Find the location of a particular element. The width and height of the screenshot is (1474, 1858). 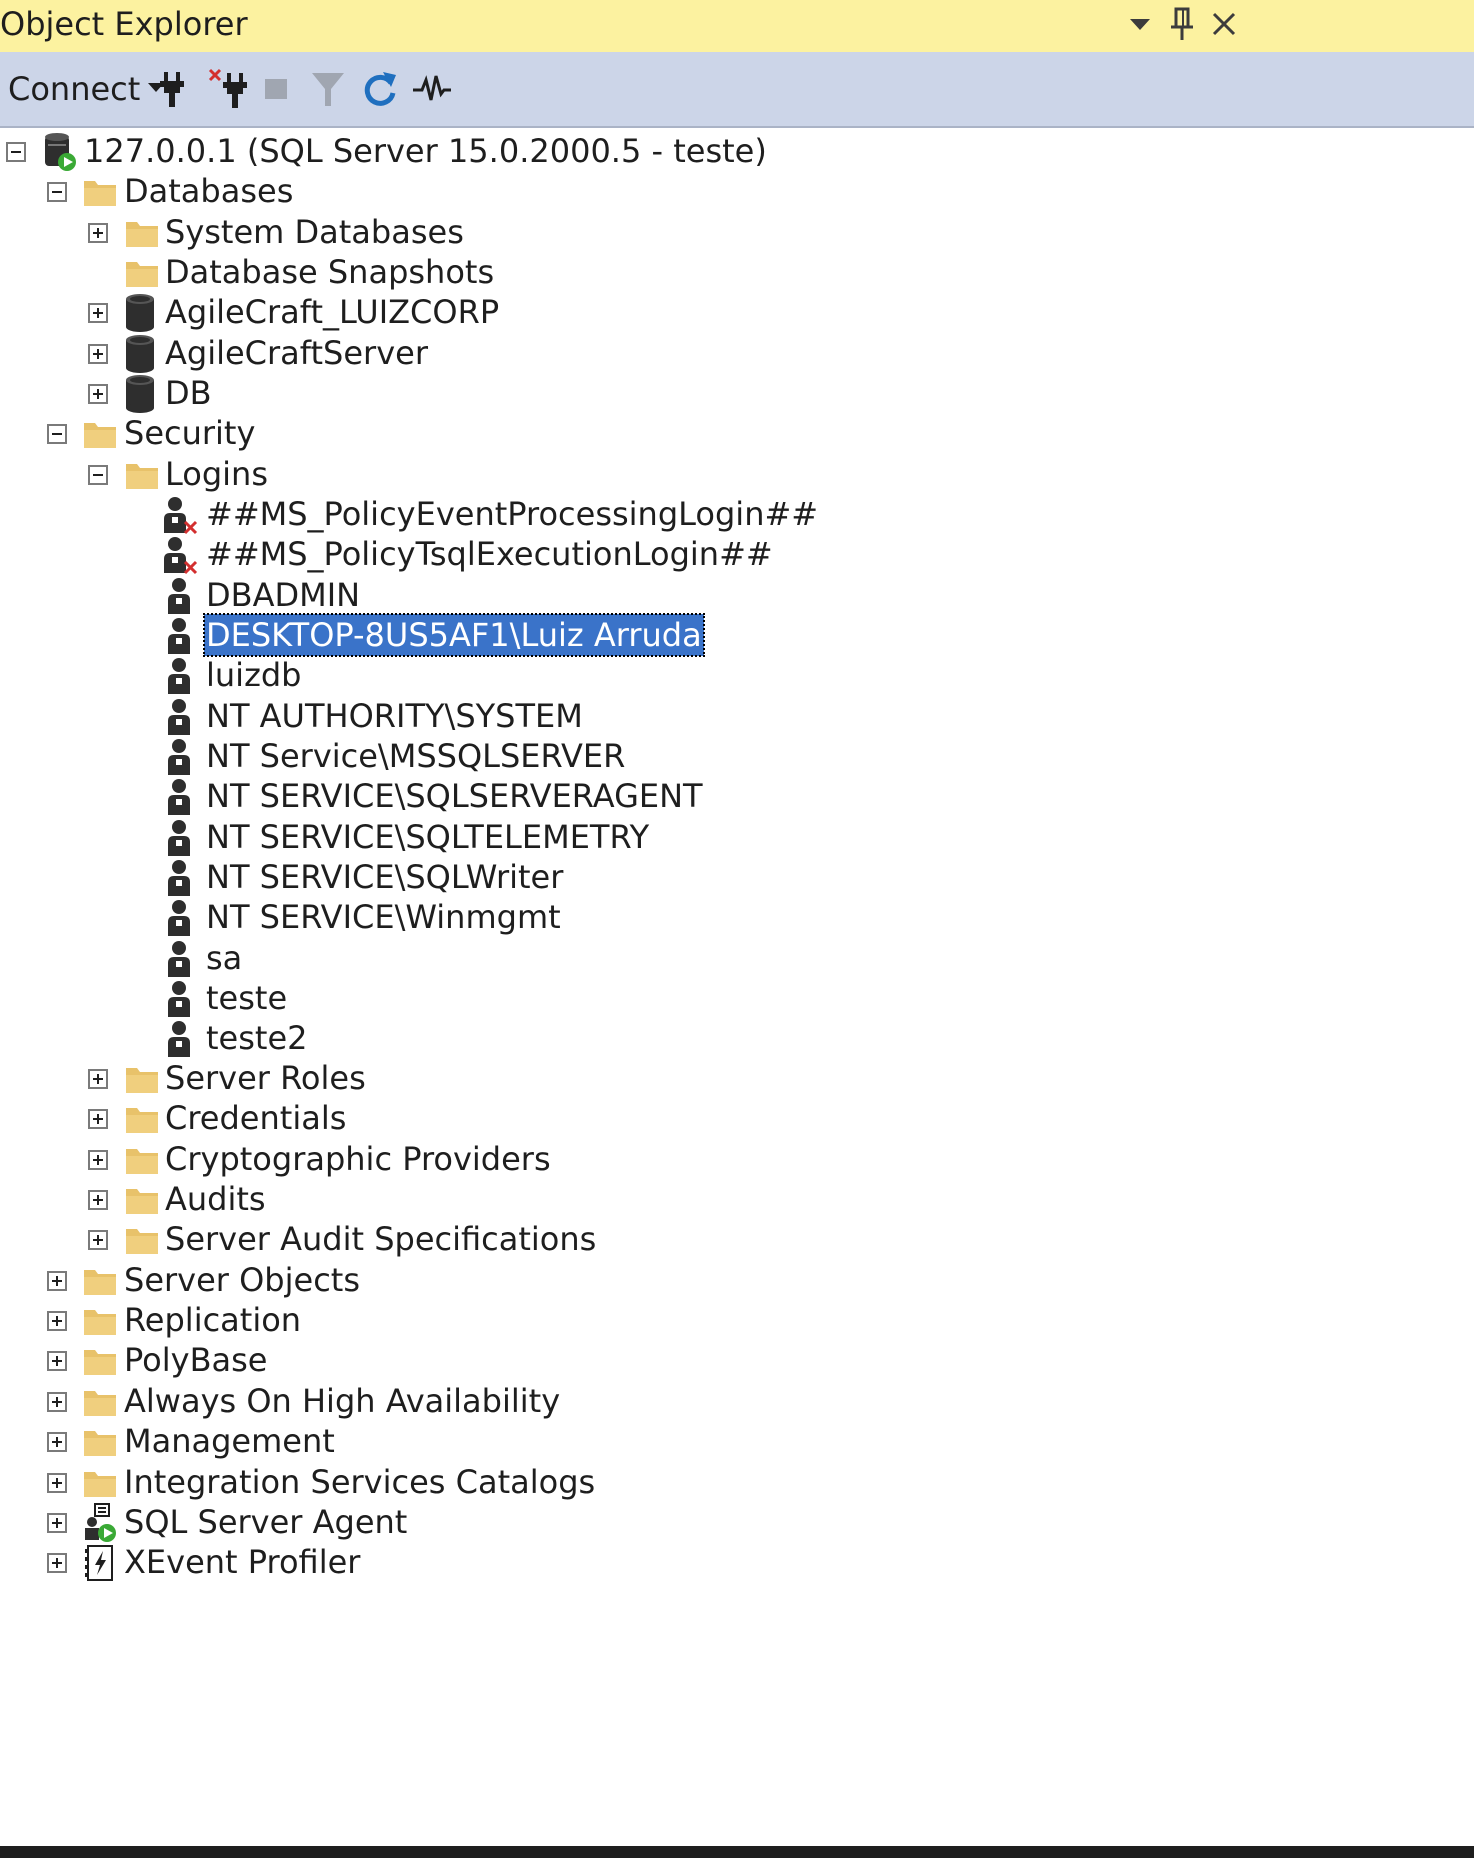

login-label: NT SERVICE\Winmgmt is located at coordinates (383, 917).